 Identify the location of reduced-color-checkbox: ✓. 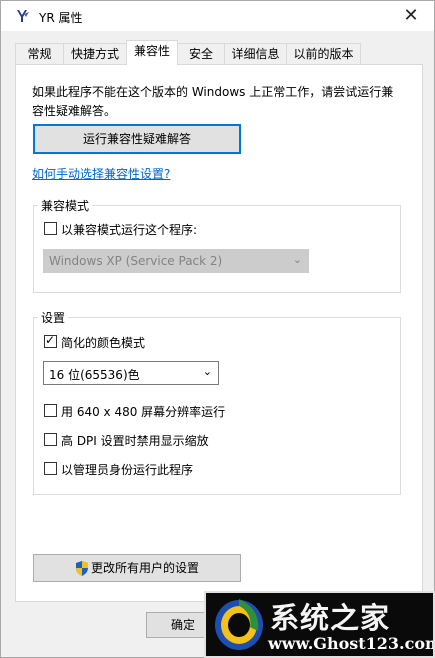
(50, 340).